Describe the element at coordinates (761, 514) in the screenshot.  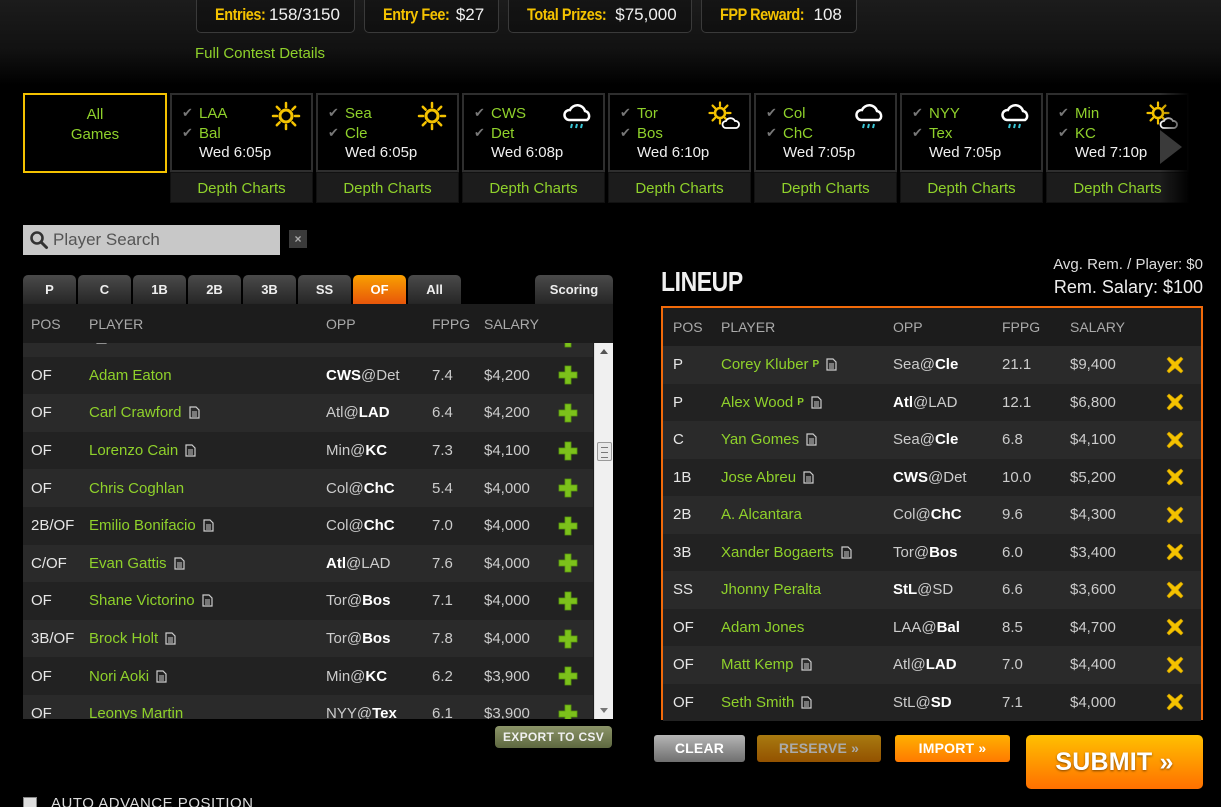
I see `lineup-player-name: A. Alcantara` at that location.